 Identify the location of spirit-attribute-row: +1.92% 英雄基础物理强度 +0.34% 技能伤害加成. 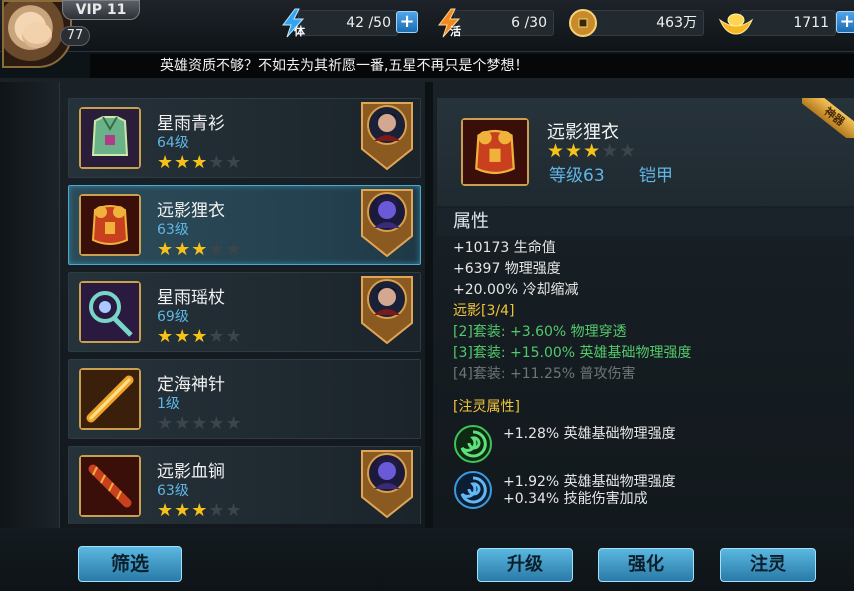
(643, 491).